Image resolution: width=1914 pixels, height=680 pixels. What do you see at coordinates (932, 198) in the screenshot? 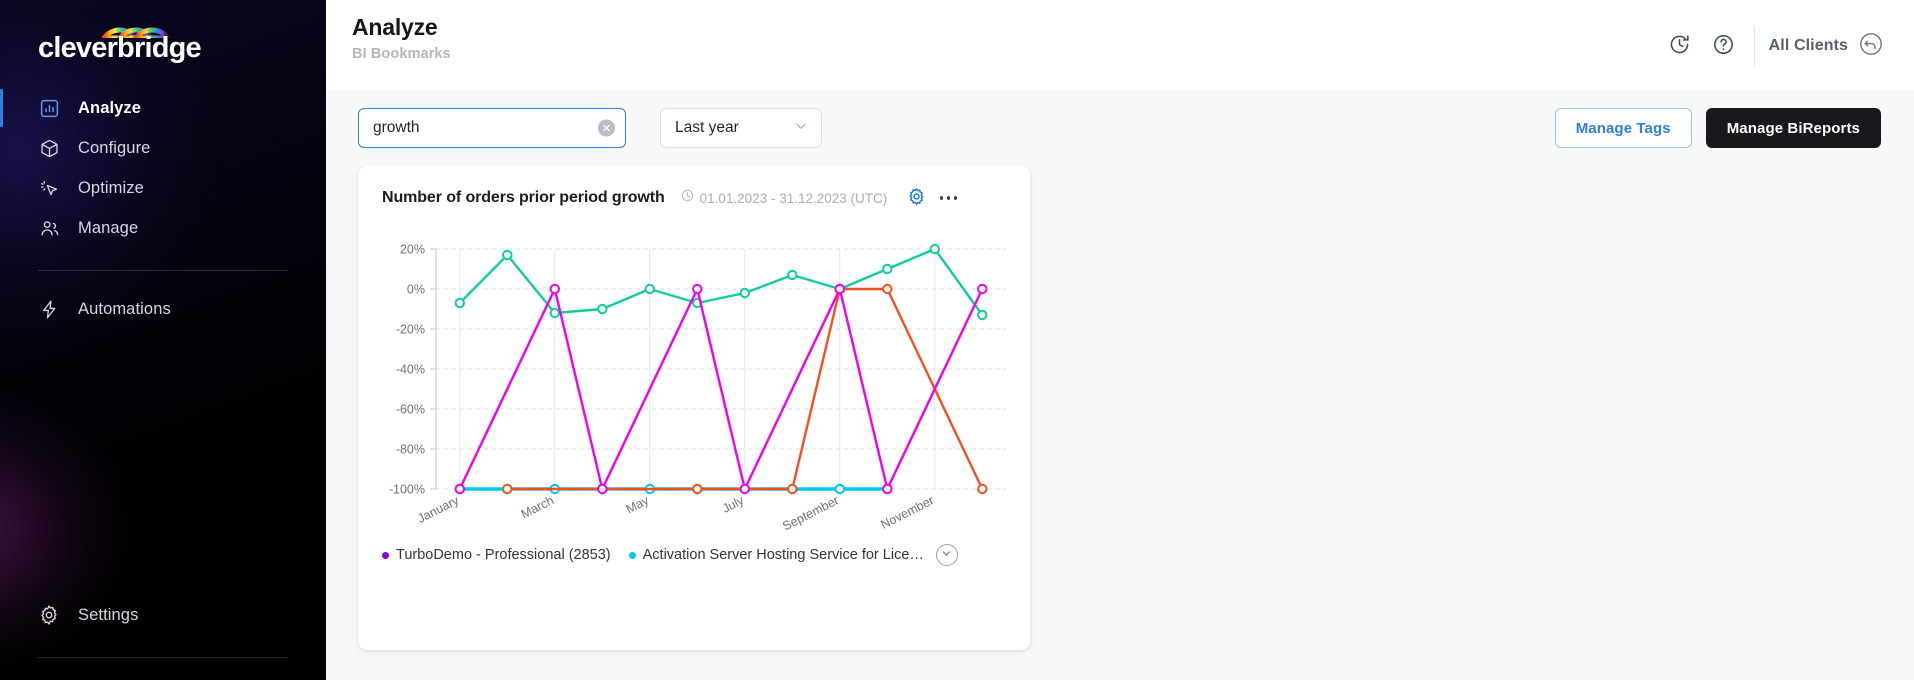
I see `card-actions` at bounding box center [932, 198].